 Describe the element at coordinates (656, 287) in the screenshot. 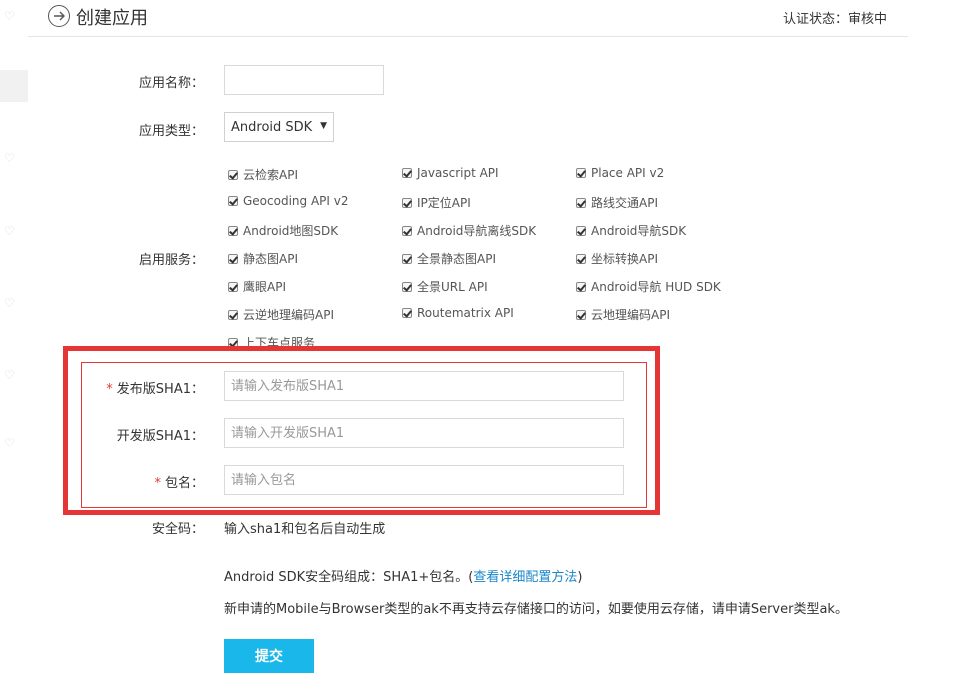

I see `service-label: Android导航 HUD SDK` at that location.